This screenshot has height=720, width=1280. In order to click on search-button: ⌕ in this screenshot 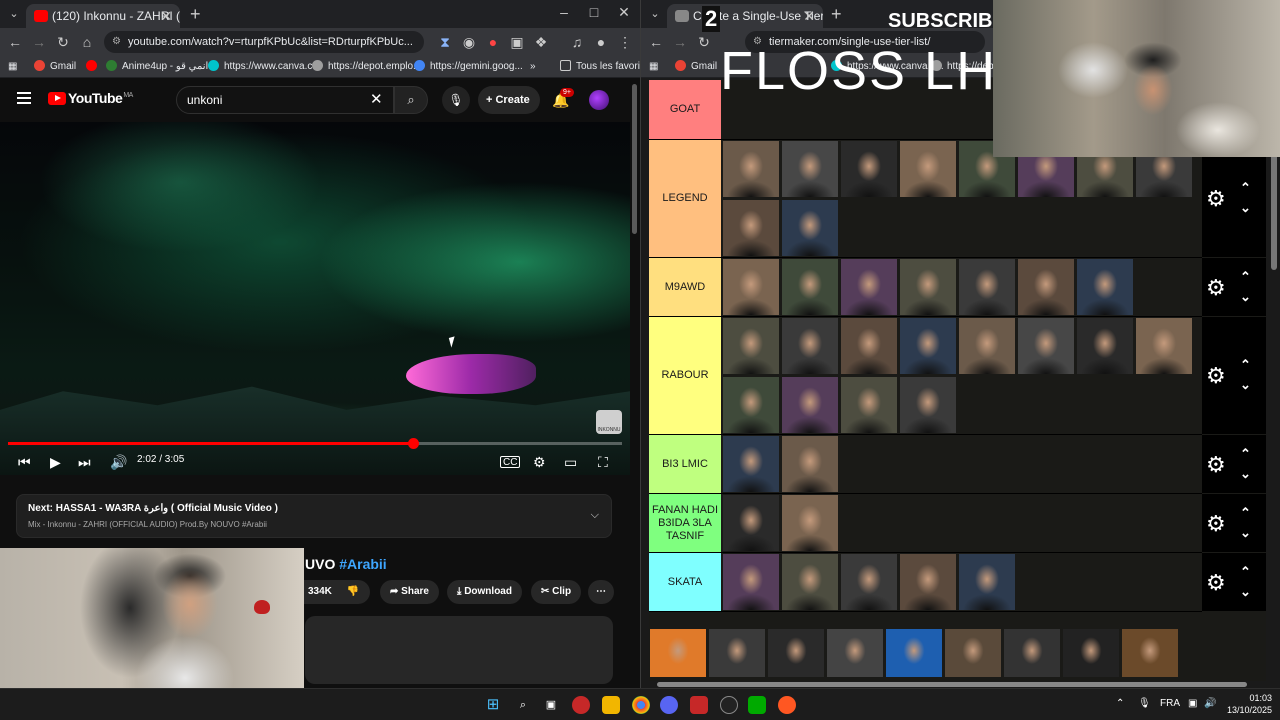, I will do `click(411, 100)`.